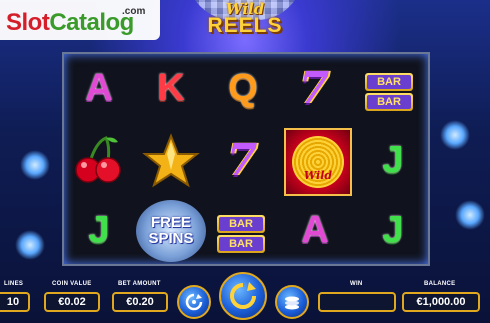 The image size is (490, 323). I want to click on symbol-q: Q, so click(243, 88).